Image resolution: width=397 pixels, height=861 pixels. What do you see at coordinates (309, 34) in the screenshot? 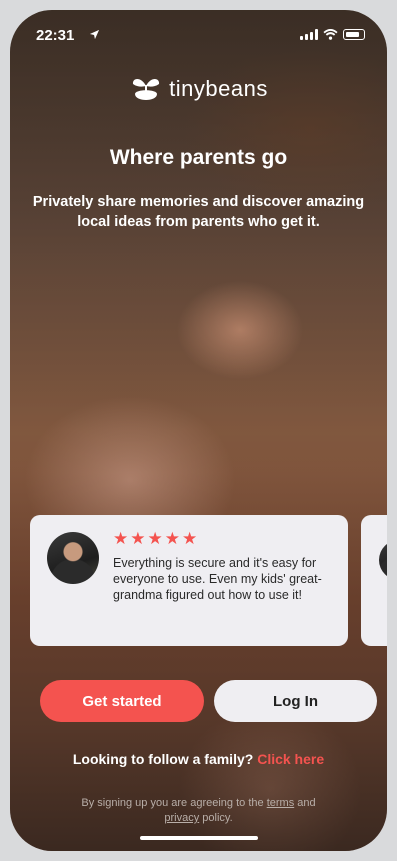
I see `signal-icon` at bounding box center [309, 34].